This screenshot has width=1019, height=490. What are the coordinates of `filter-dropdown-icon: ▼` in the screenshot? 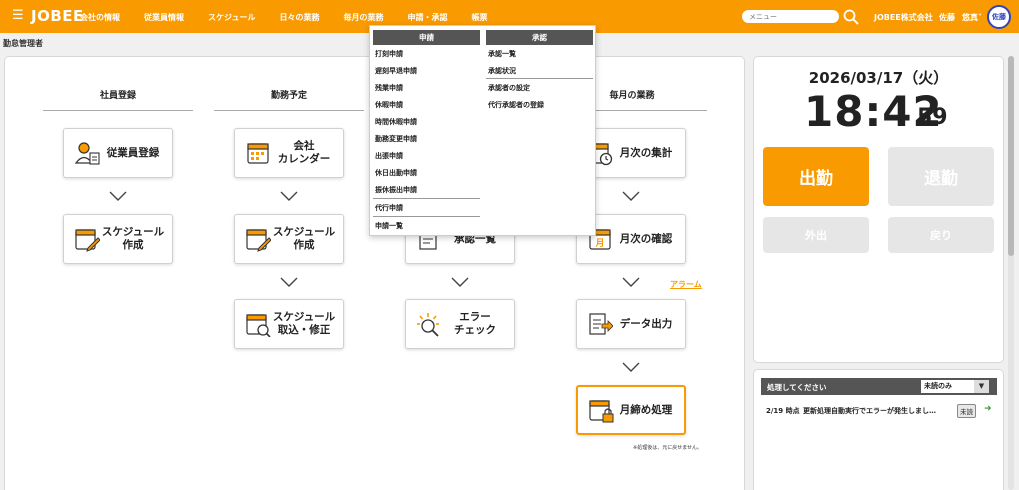 It's located at (981, 386).